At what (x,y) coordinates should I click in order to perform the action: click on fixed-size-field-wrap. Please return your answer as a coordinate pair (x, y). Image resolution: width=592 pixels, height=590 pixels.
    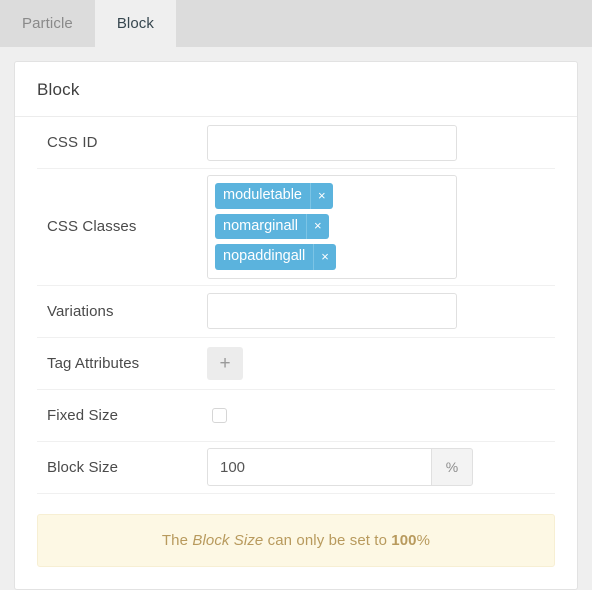
    Looking at the image, I should click on (381, 415).